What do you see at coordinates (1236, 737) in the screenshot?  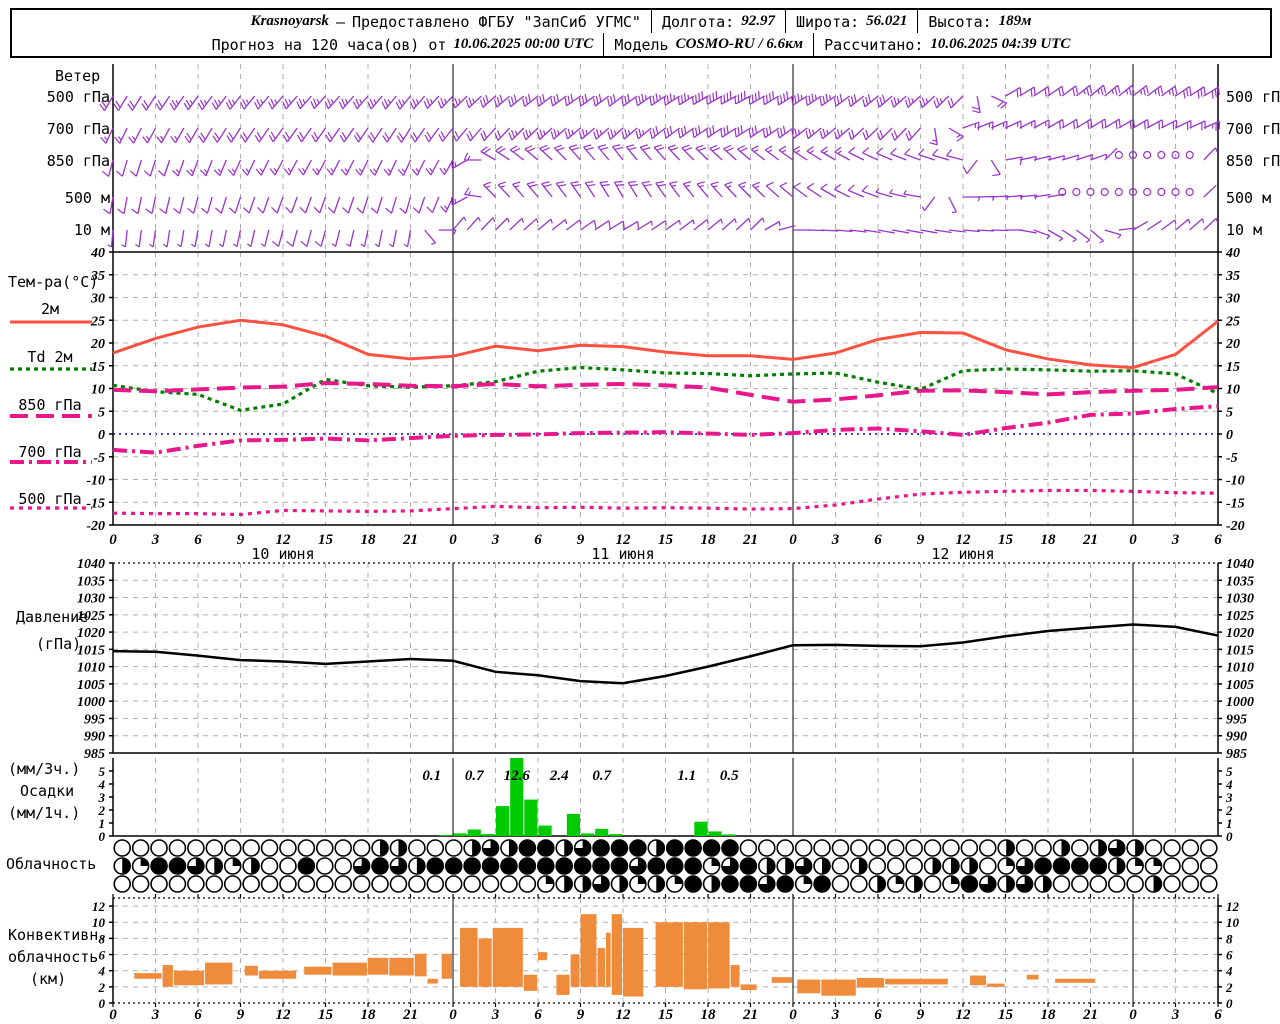 I see `svg-text: 990` at bounding box center [1236, 737].